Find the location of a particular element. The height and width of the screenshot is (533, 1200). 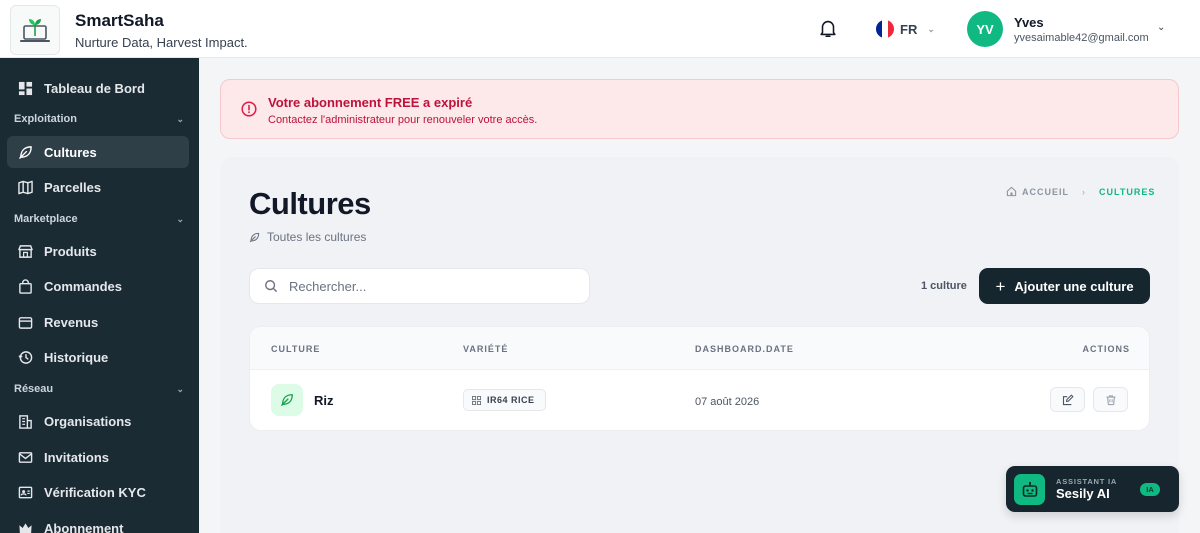

assistant-name: Sesily AI is located at coordinates (1083, 493).